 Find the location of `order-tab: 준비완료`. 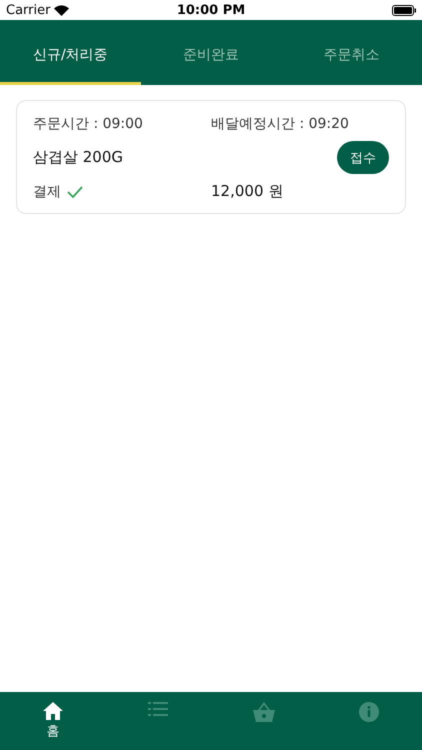

order-tab: 준비완료 is located at coordinates (211, 62).